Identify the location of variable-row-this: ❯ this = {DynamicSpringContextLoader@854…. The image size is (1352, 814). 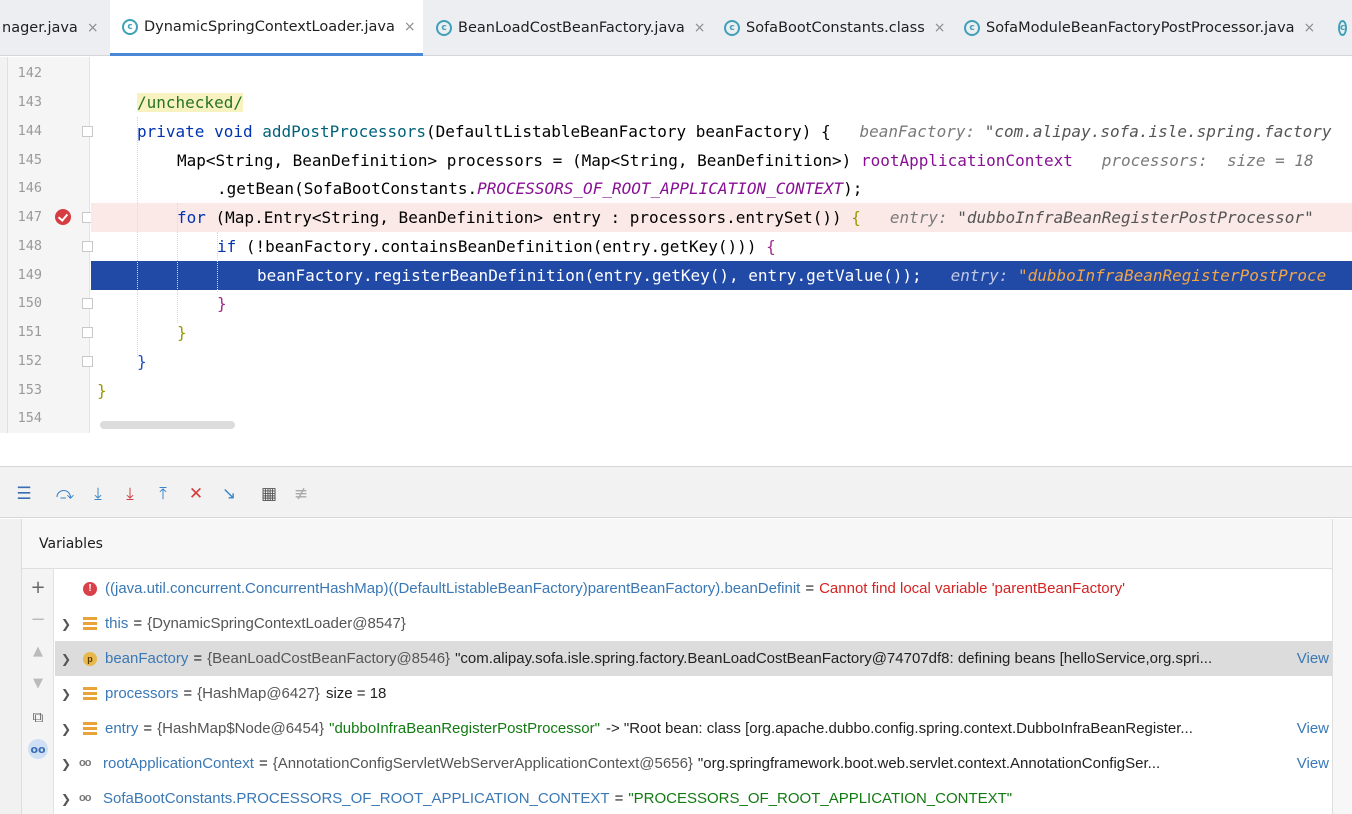
(693, 623).